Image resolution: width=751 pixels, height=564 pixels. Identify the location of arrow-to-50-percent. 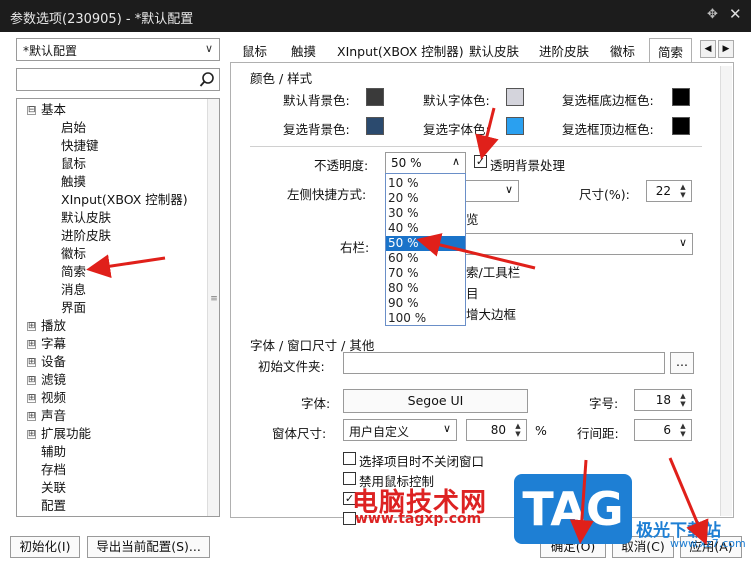
(476, 251).